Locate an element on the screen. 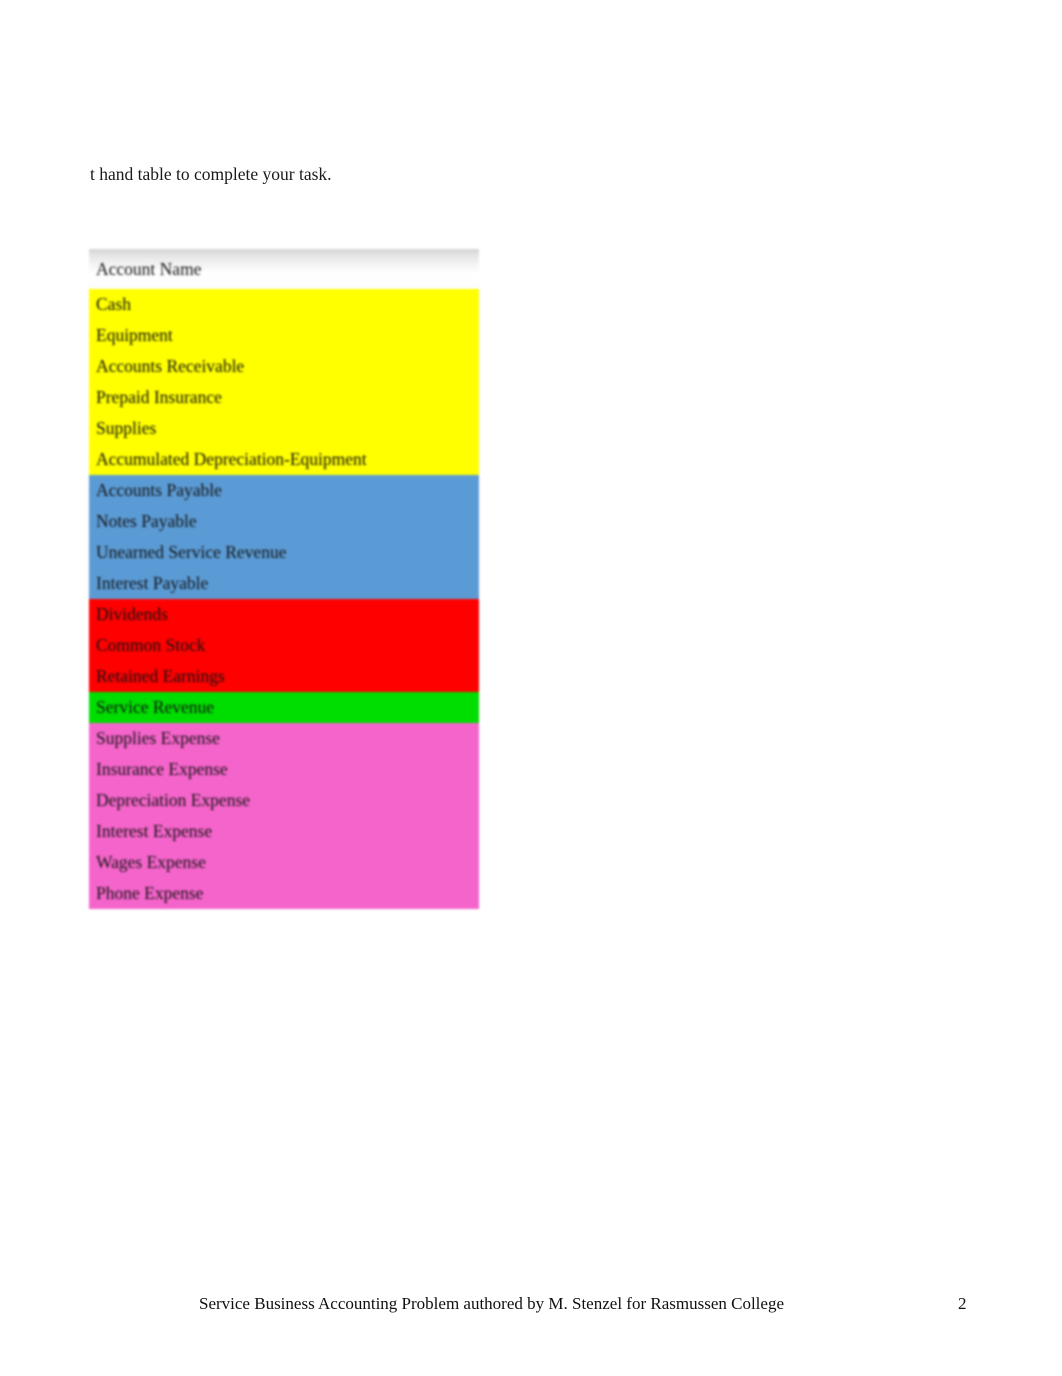  column-header-account-name: Account Name is located at coordinates (284, 269).